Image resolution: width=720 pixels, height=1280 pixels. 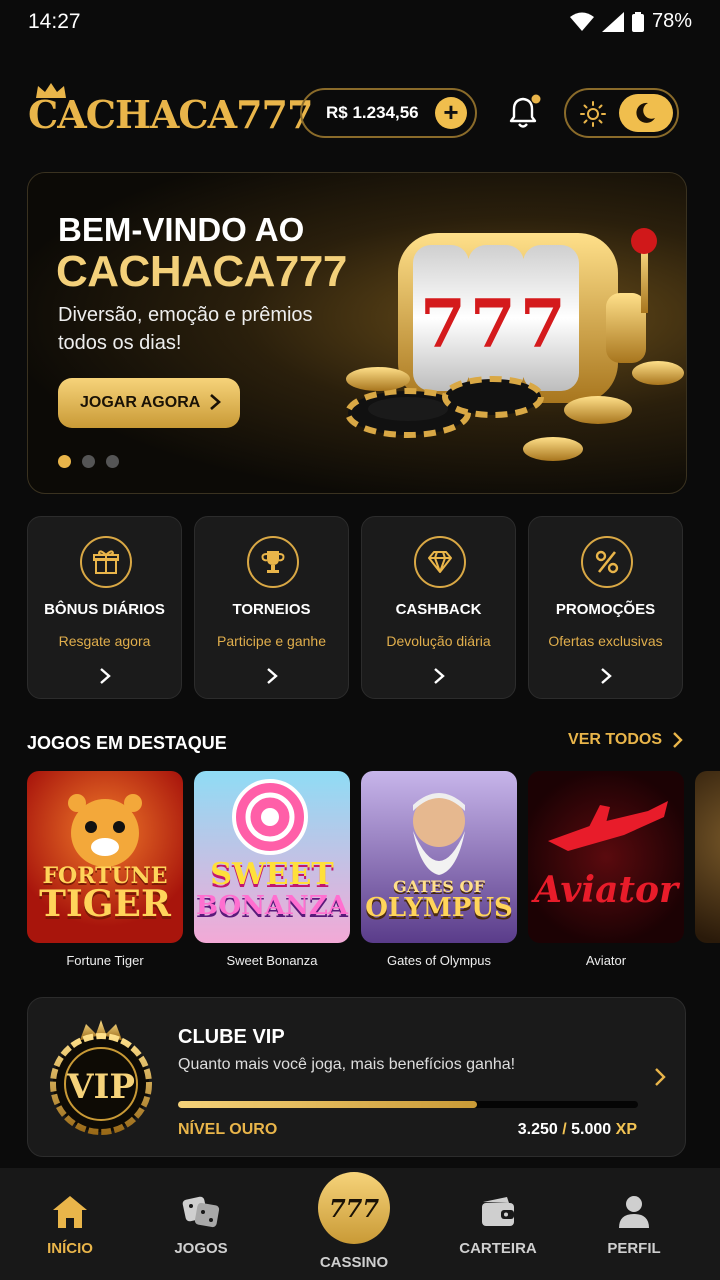 I want to click on diamond-icon, so click(x=440, y=562).